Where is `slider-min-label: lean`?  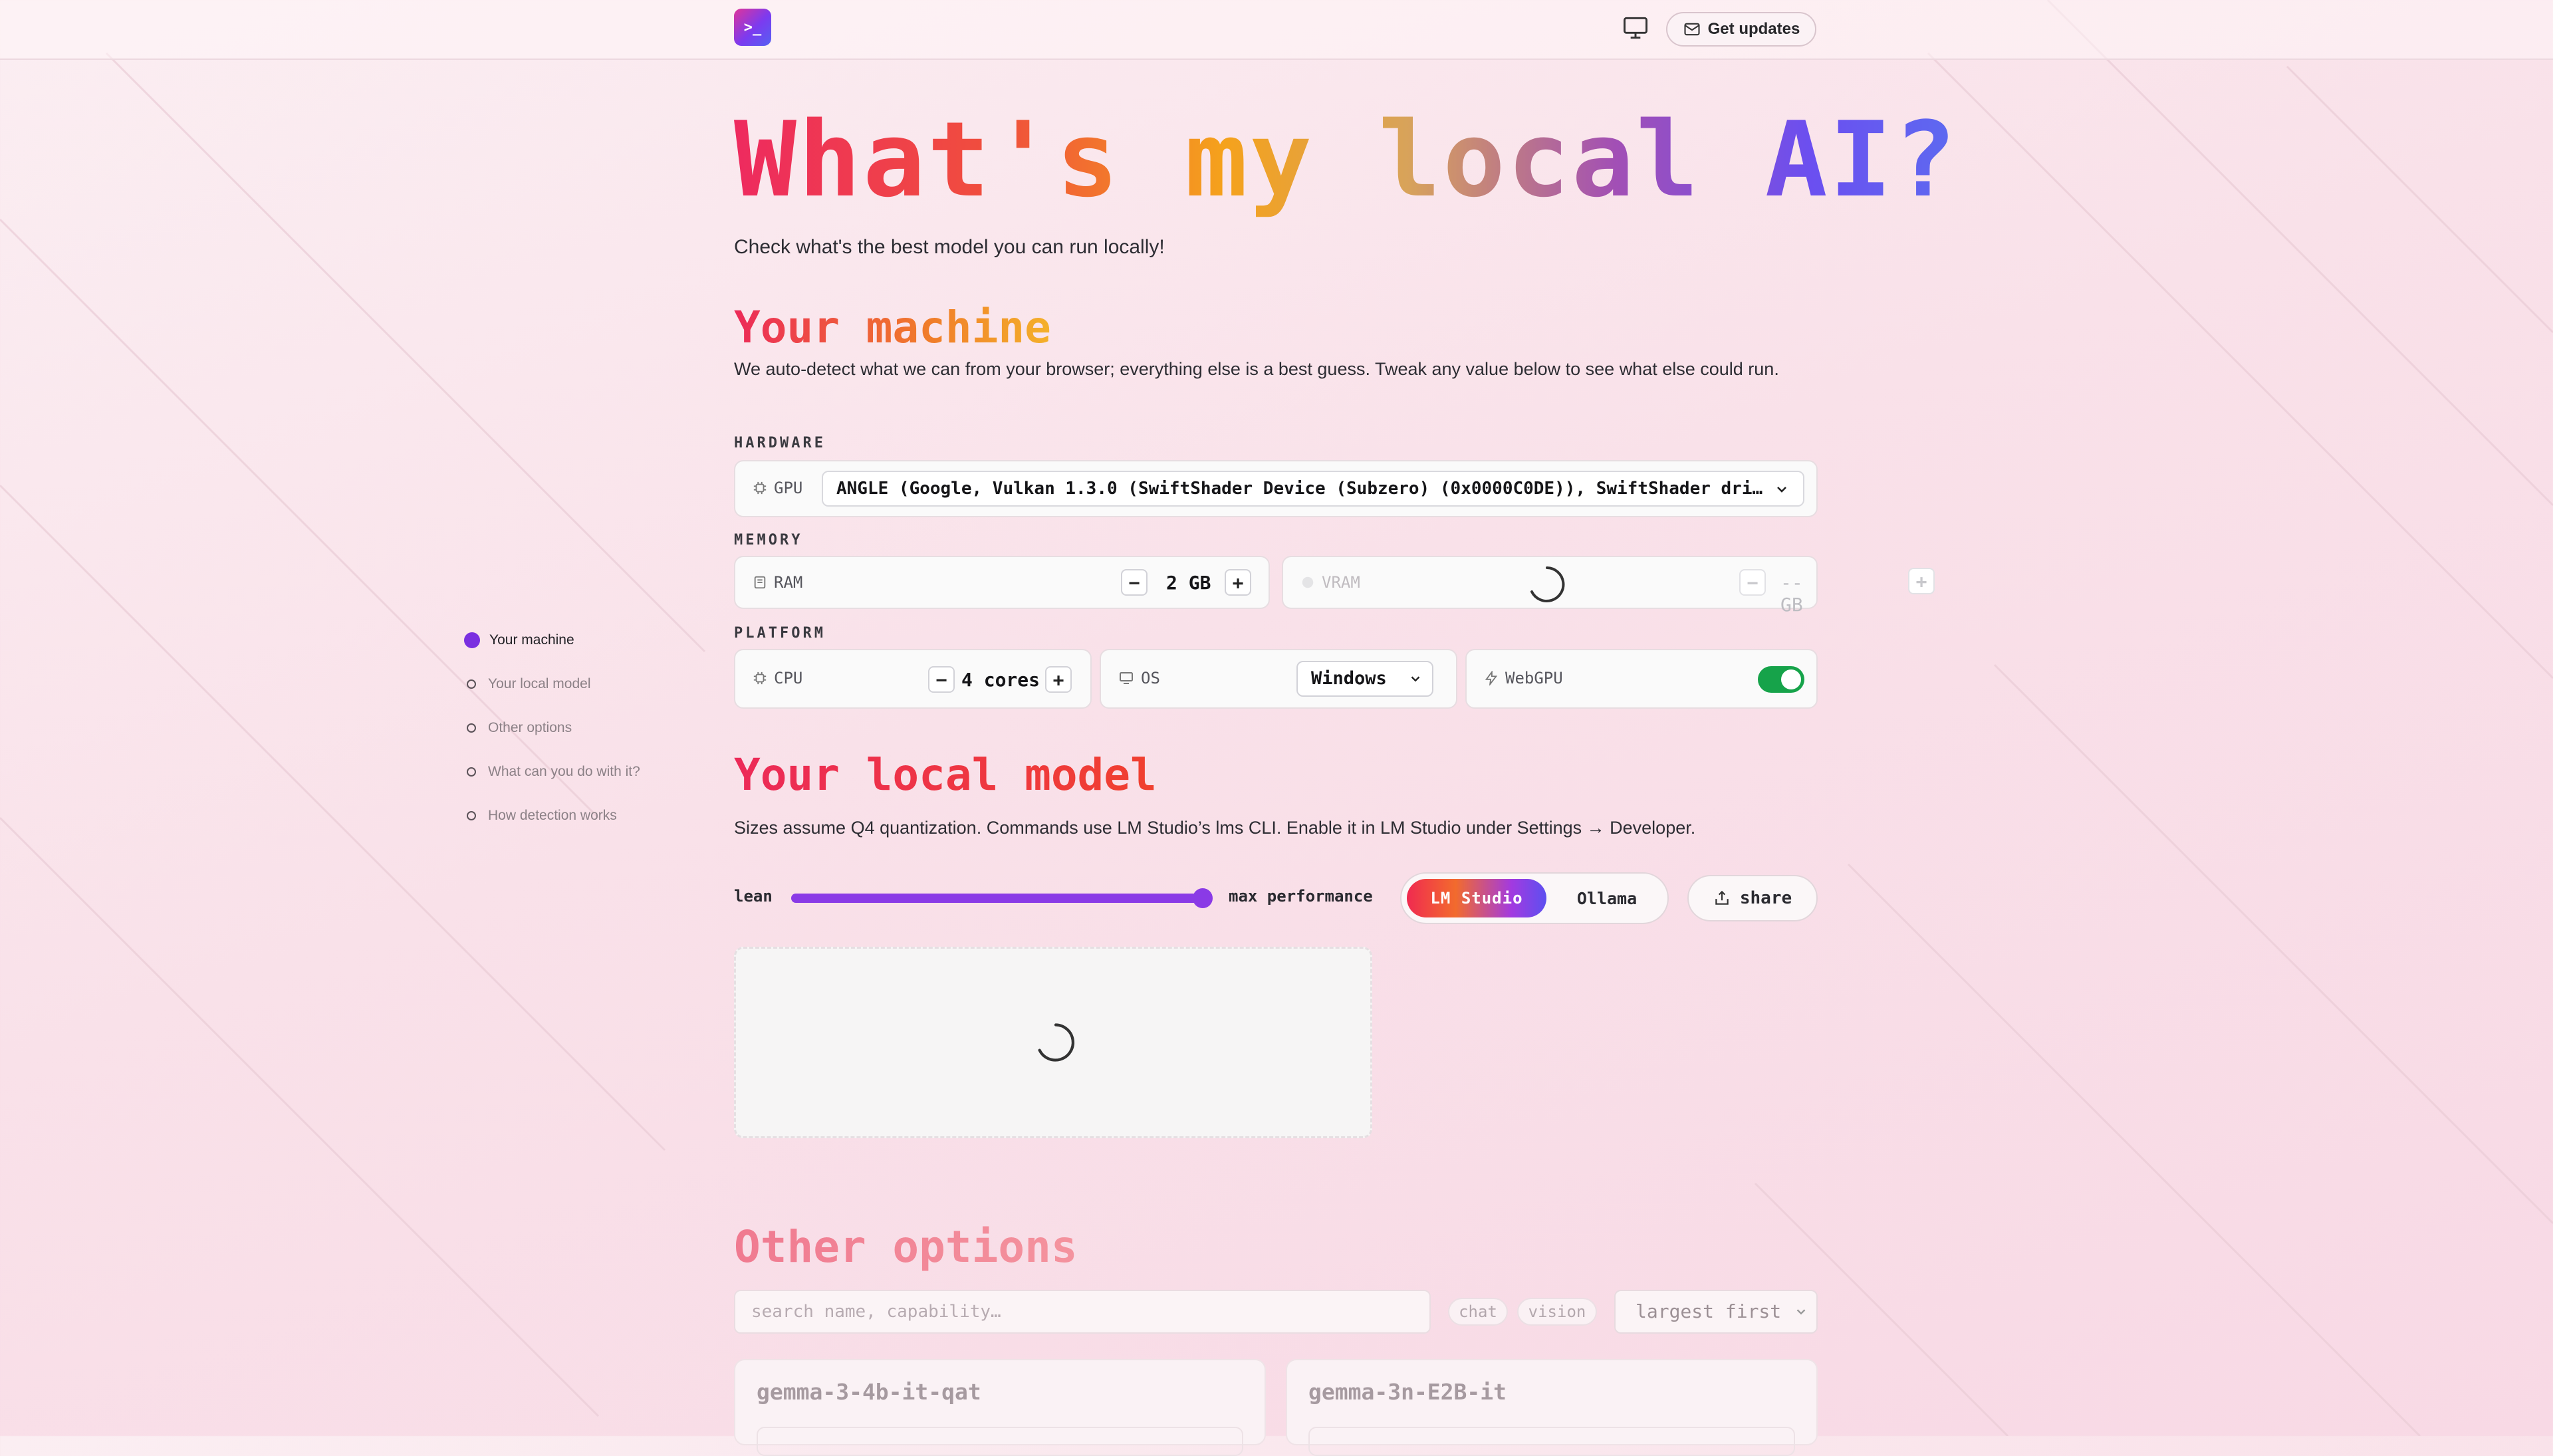
slider-min-label: lean is located at coordinates (753, 896).